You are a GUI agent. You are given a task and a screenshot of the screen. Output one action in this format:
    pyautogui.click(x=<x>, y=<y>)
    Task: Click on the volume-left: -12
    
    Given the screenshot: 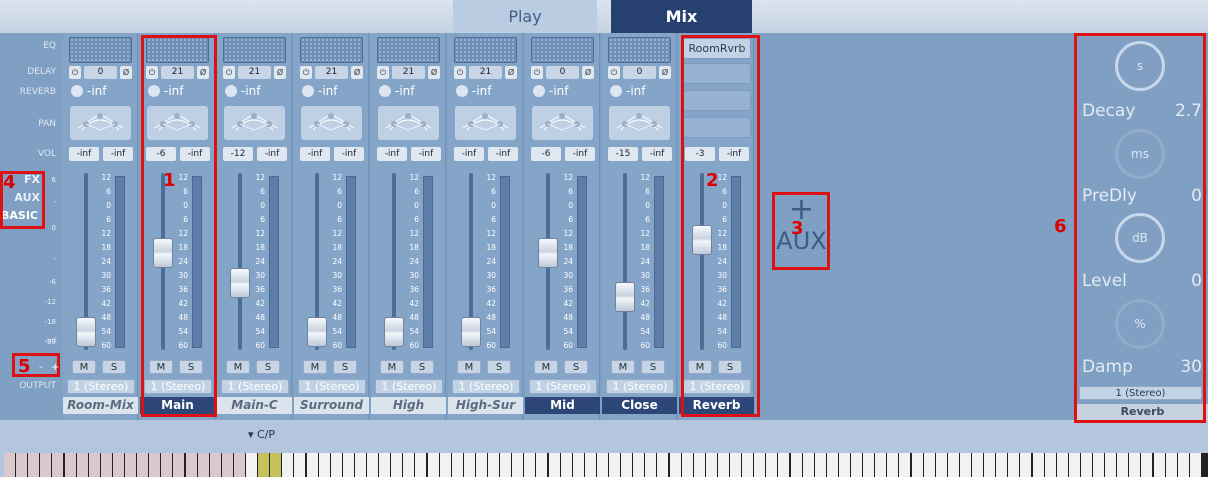 What is the action you would take?
    pyautogui.click(x=238, y=154)
    